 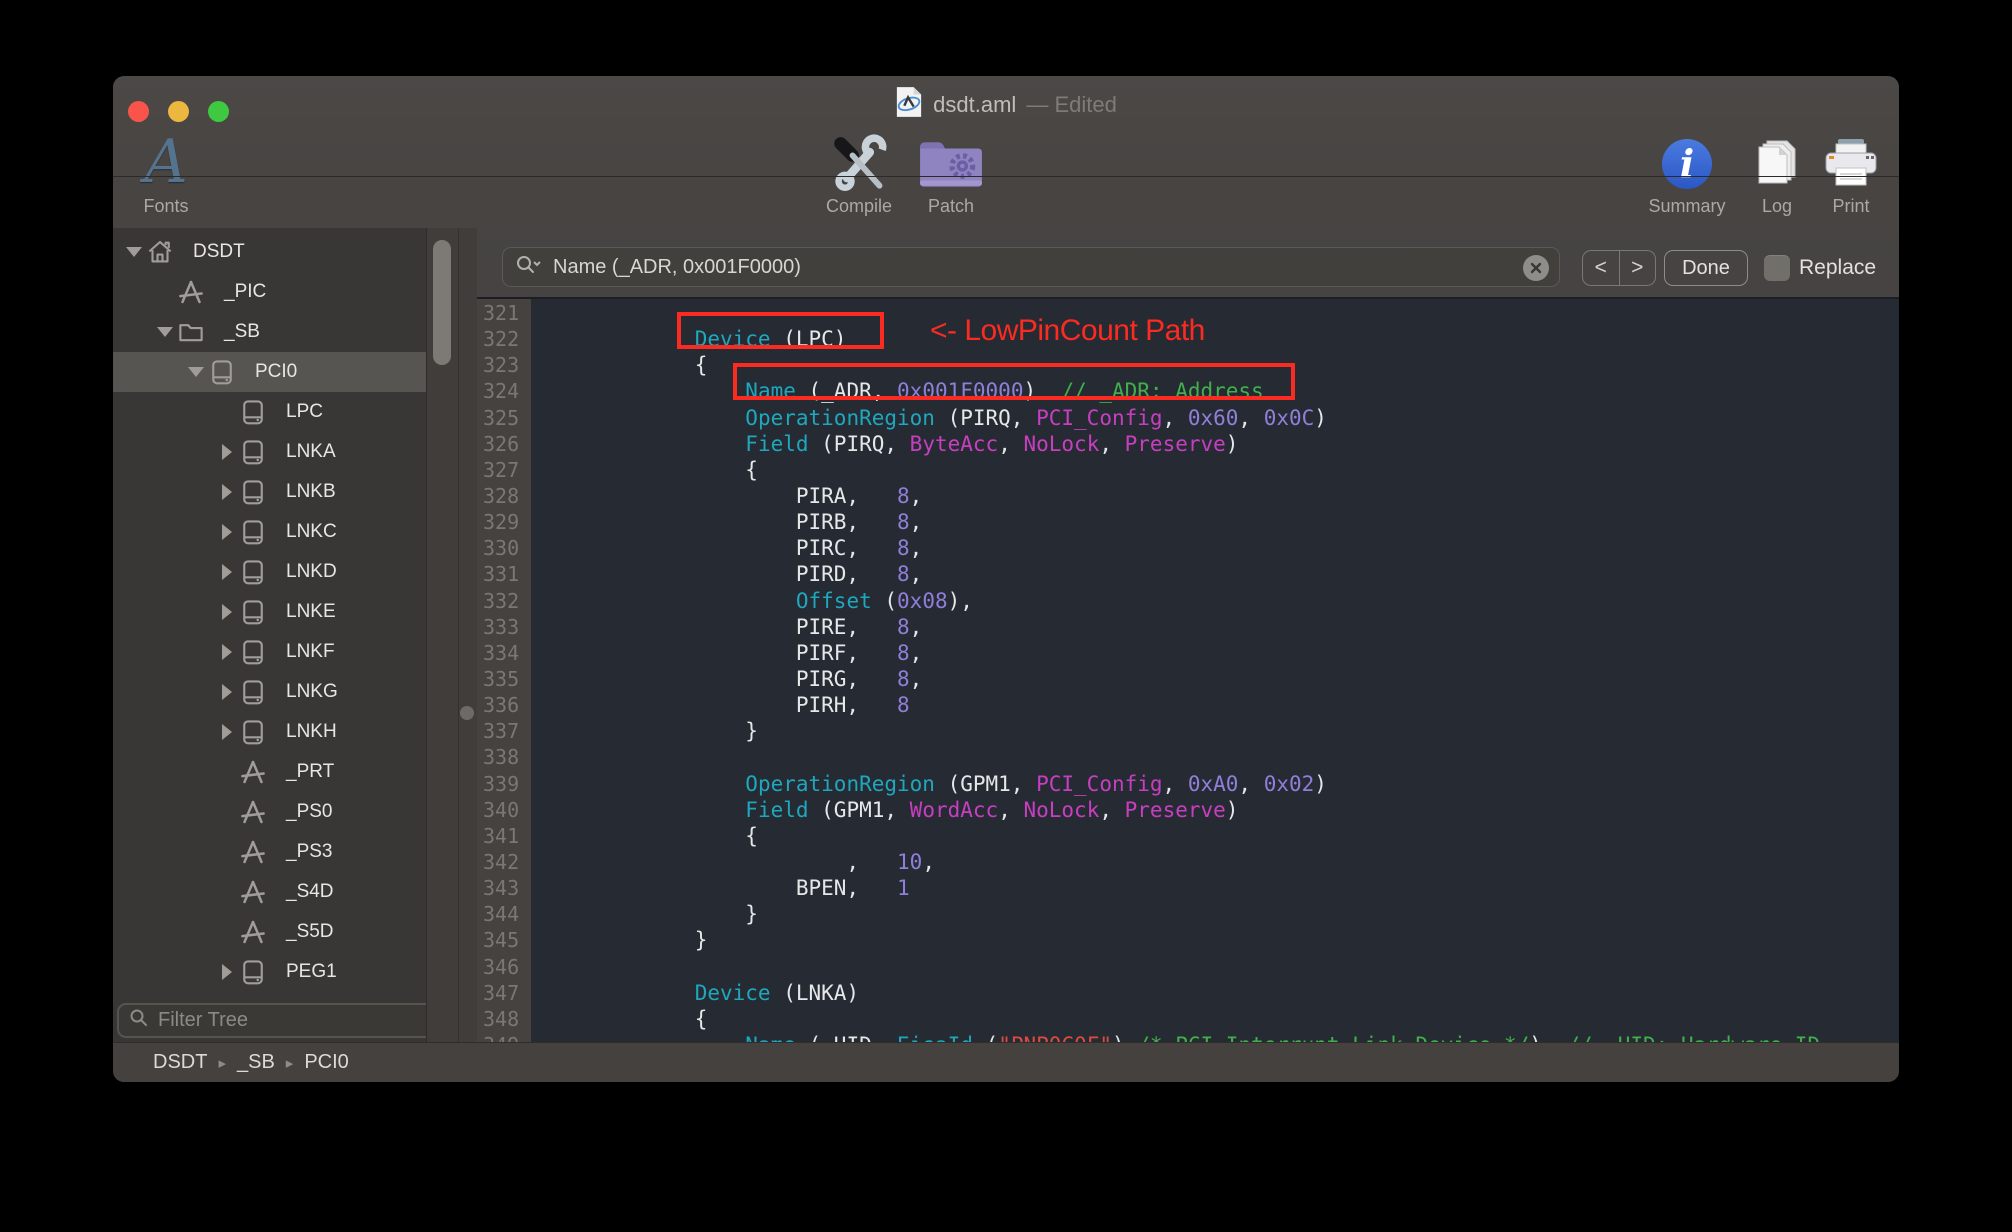 I want to click on code-line: PIRG, 8,, so click(x=1215, y=679).